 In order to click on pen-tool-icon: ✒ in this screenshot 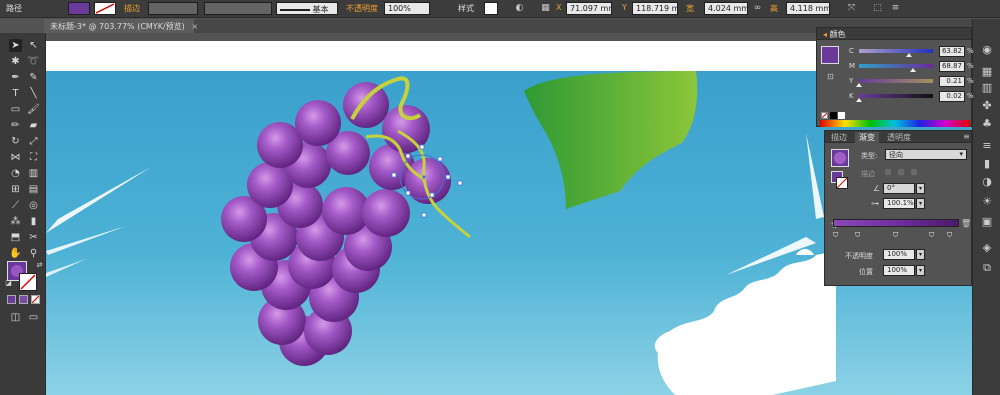, I will do `click(15, 77)`.